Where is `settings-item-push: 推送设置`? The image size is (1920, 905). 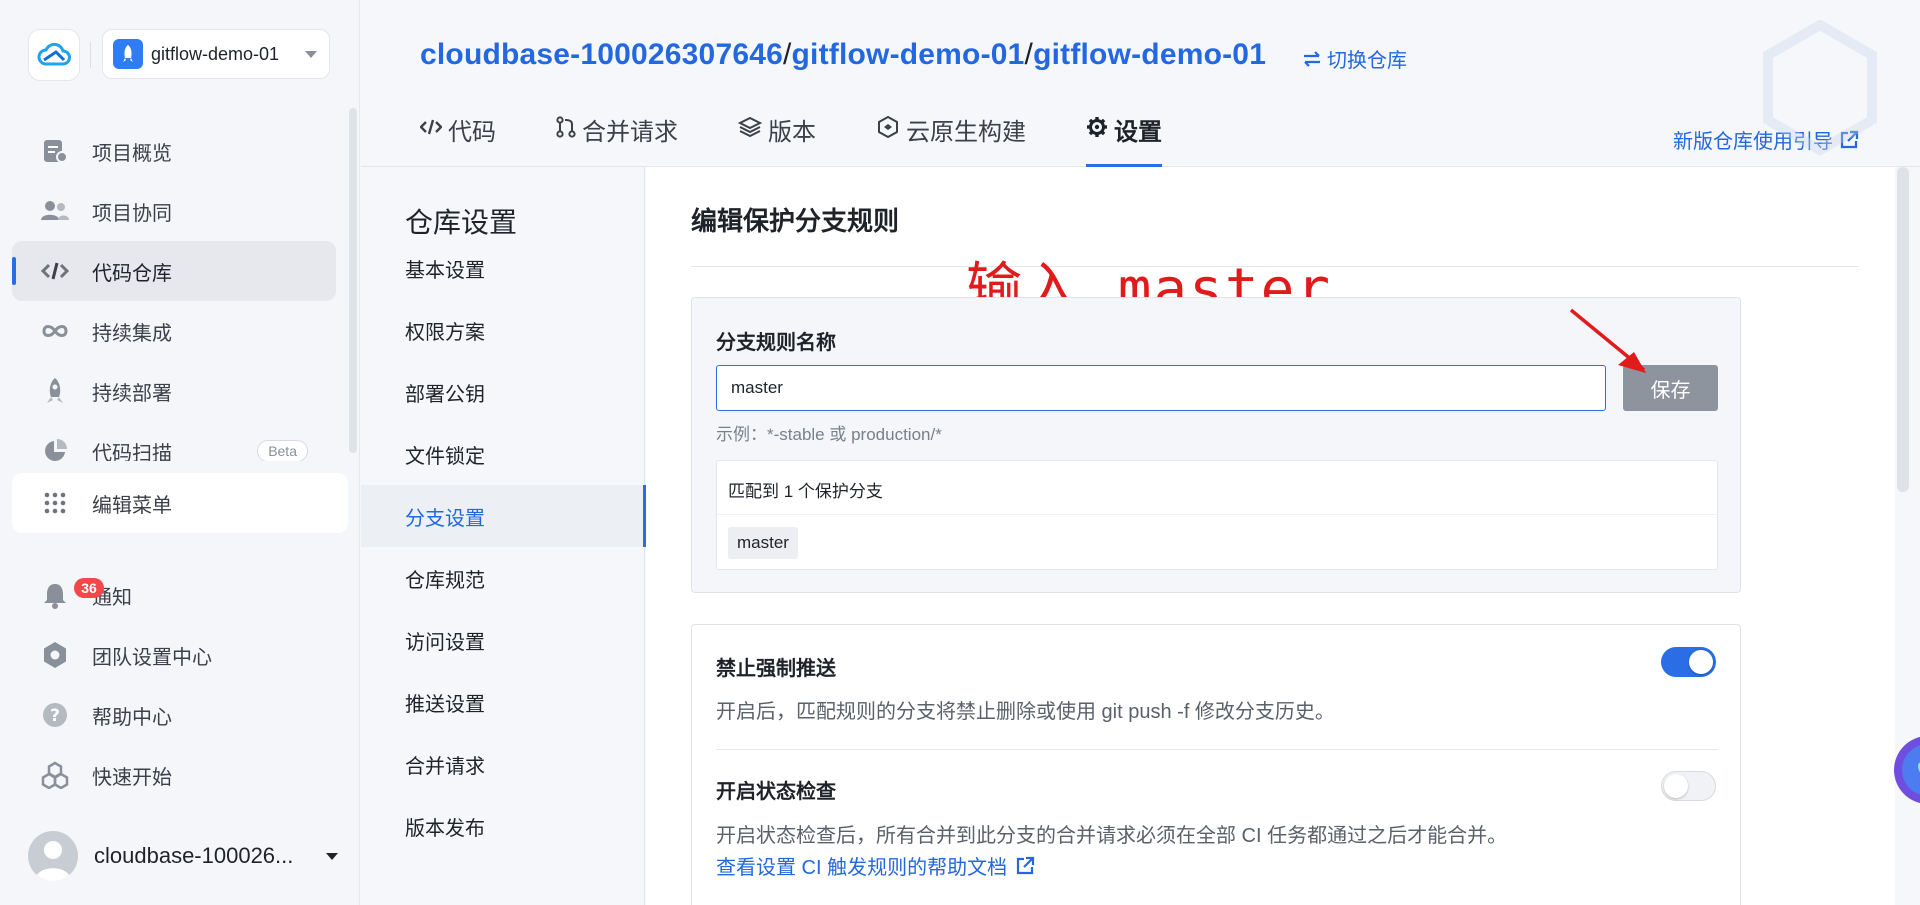 settings-item-push: 推送设置 is located at coordinates (503, 702).